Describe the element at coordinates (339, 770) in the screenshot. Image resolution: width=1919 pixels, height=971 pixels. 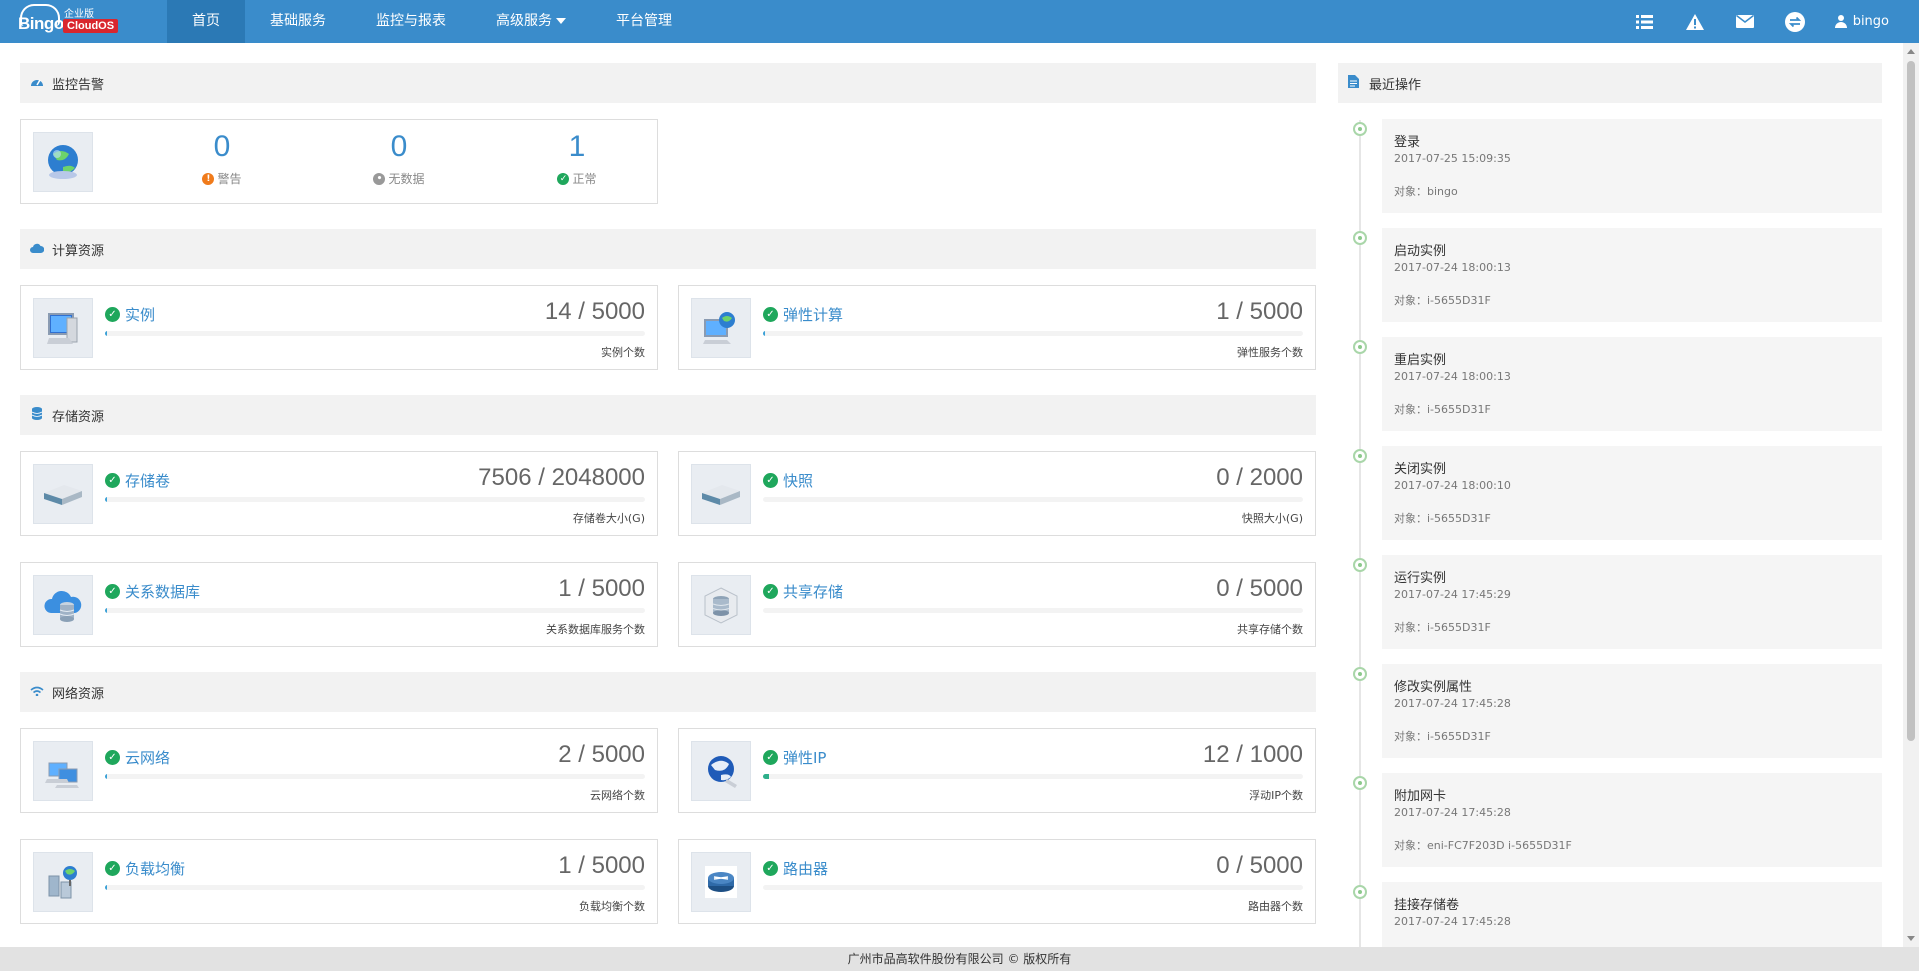
I see `resource-card-vpc: ✓ 云网络 2 / 5000 云网络个数` at that location.